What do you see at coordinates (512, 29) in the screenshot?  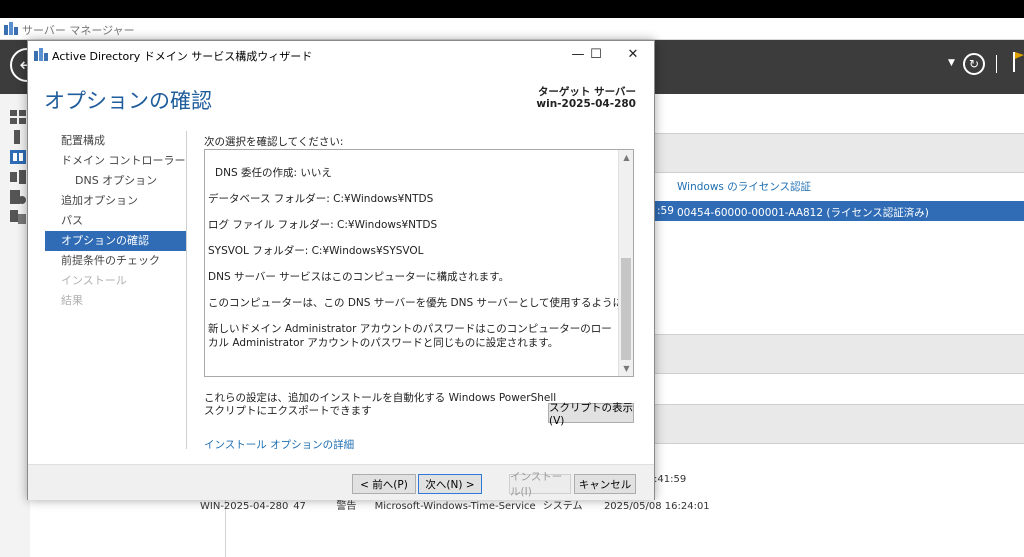 I see `server-manager-titlebar: サーバー マネージャー` at bounding box center [512, 29].